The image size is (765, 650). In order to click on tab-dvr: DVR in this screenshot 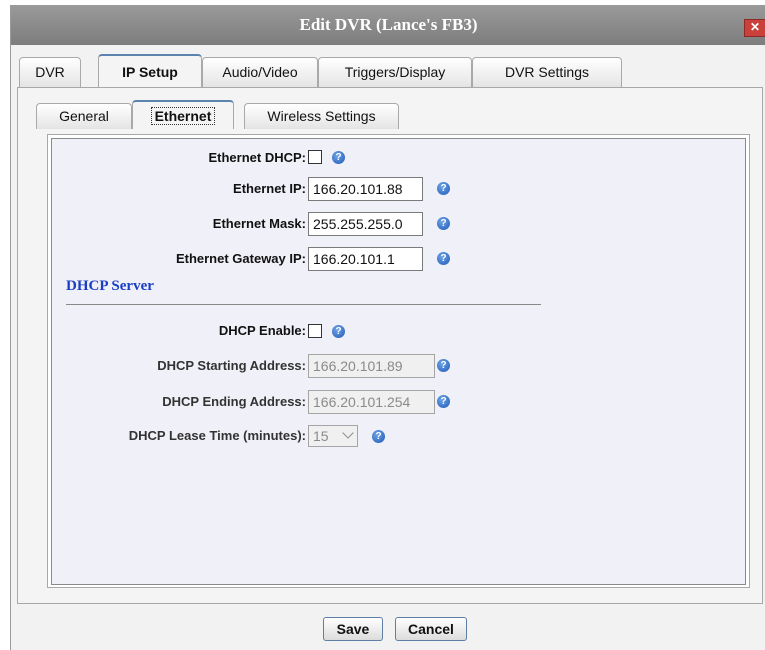, I will do `click(50, 72)`.